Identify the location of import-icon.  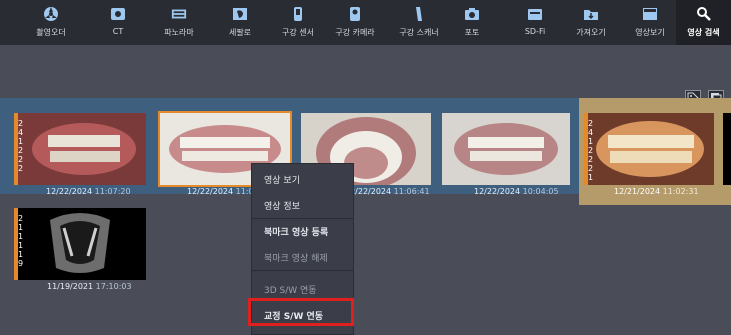
(591, 14).